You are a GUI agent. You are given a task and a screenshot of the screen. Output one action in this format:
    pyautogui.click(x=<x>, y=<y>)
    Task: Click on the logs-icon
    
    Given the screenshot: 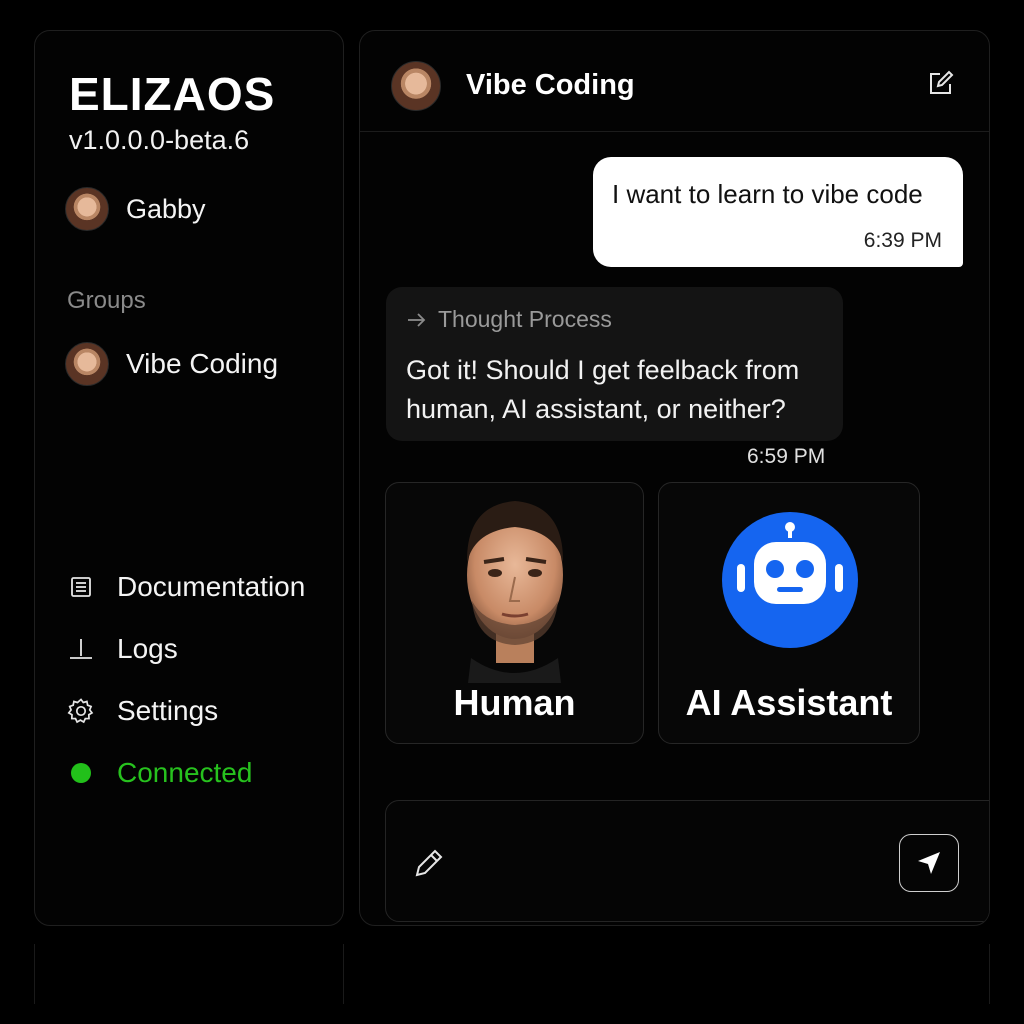 What is the action you would take?
    pyautogui.click(x=81, y=649)
    